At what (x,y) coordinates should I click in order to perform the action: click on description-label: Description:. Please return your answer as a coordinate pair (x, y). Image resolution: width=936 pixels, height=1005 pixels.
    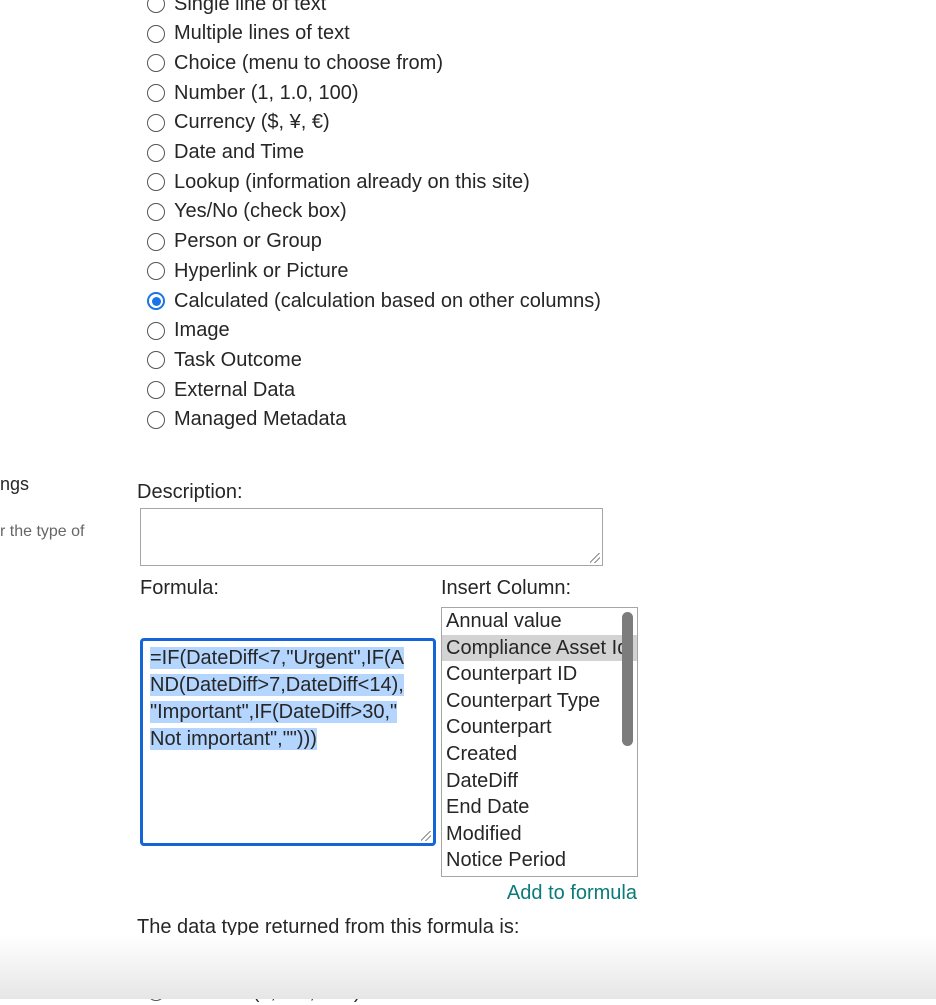
    Looking at the image, I should click on (190, 492).